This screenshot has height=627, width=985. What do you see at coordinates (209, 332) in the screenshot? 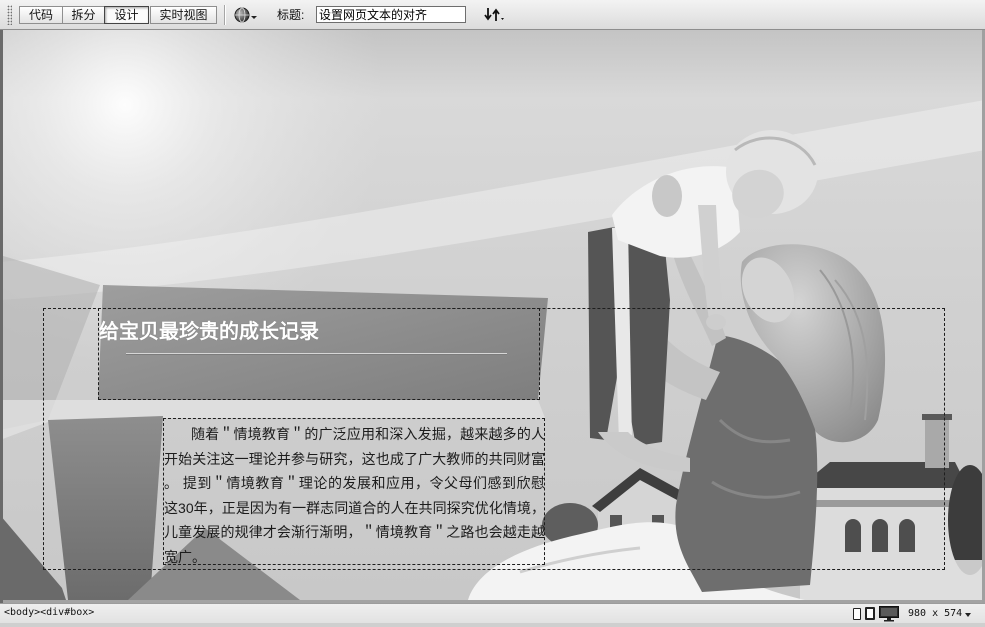
I see `page-heading: 给宝贝最珍贵的成长记录` at bounding box center [209, 332].